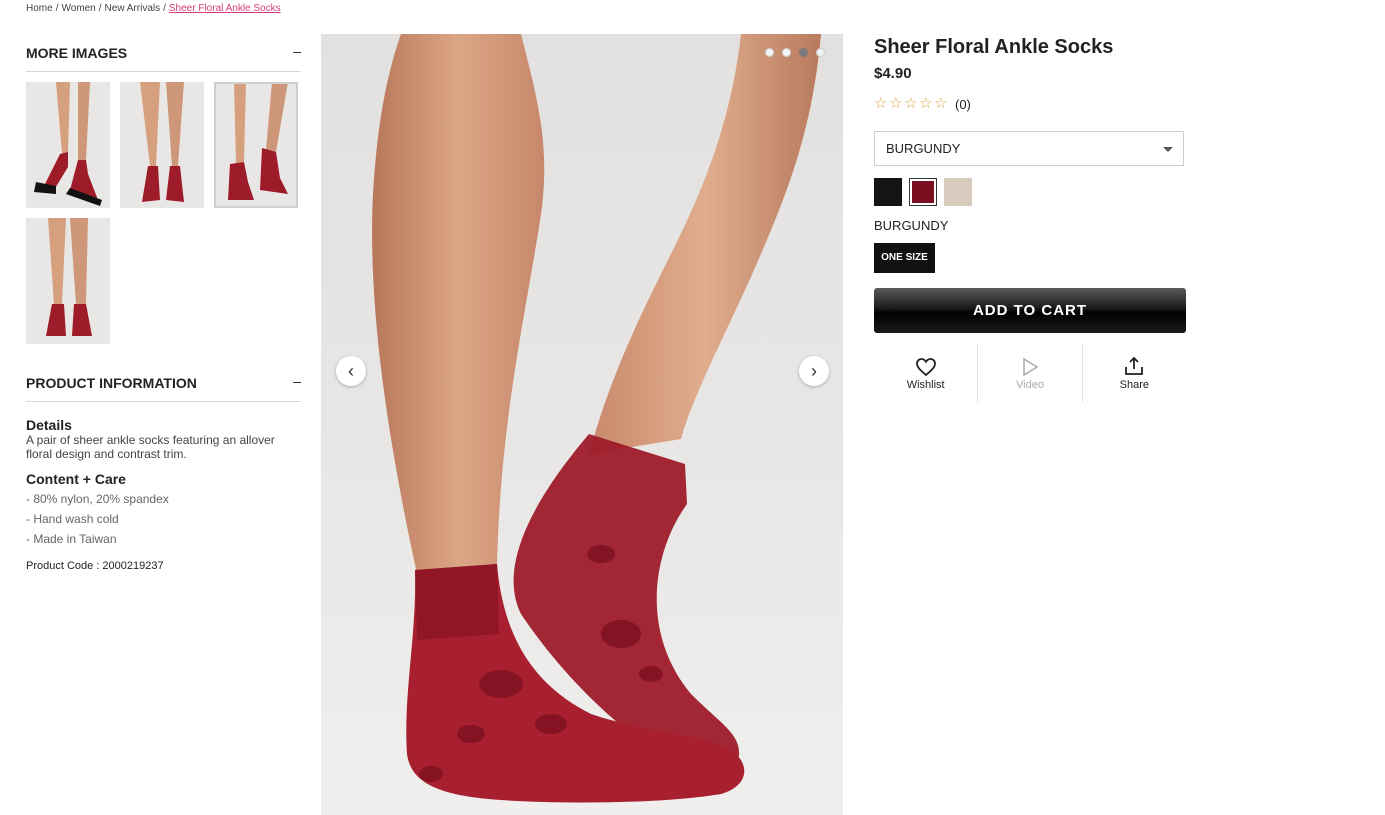 The height and width of the screenshot is (815, 1385). I want to click on heart-icon, so click(925, 363).